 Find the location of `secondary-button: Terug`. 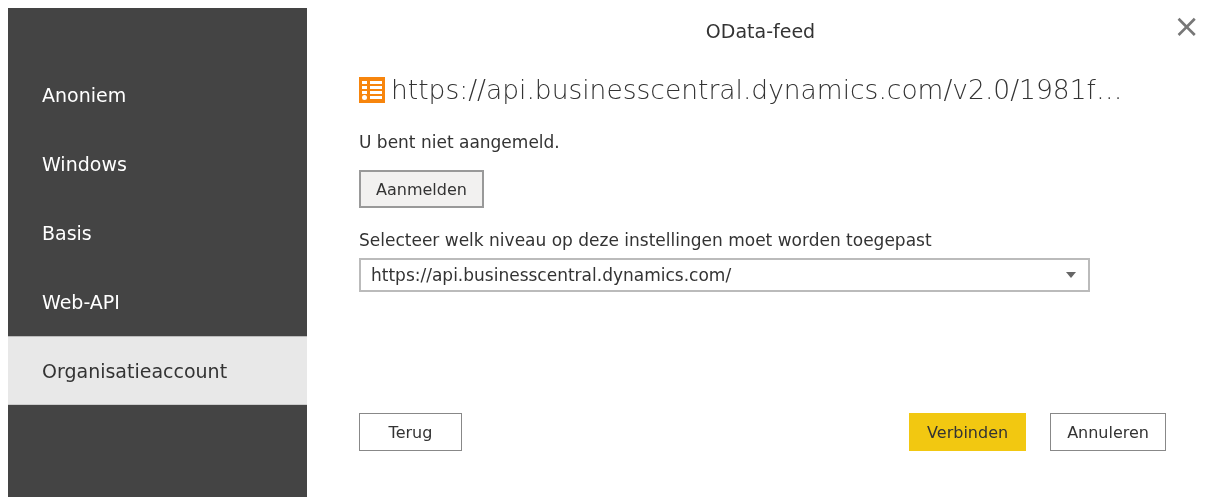

secondary-button: Terug is located at coordinates (410, 432).